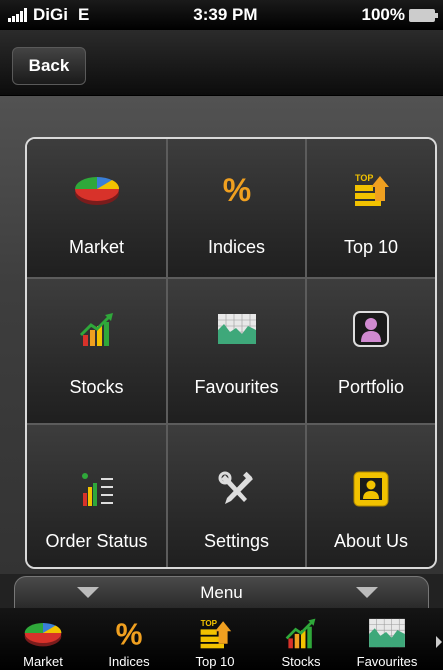 This screenshot has height=670, width=443. Describe the element at coordinates (97, 352) in the screenshot. I see `menu-item-stocks: Stocks` at that location.